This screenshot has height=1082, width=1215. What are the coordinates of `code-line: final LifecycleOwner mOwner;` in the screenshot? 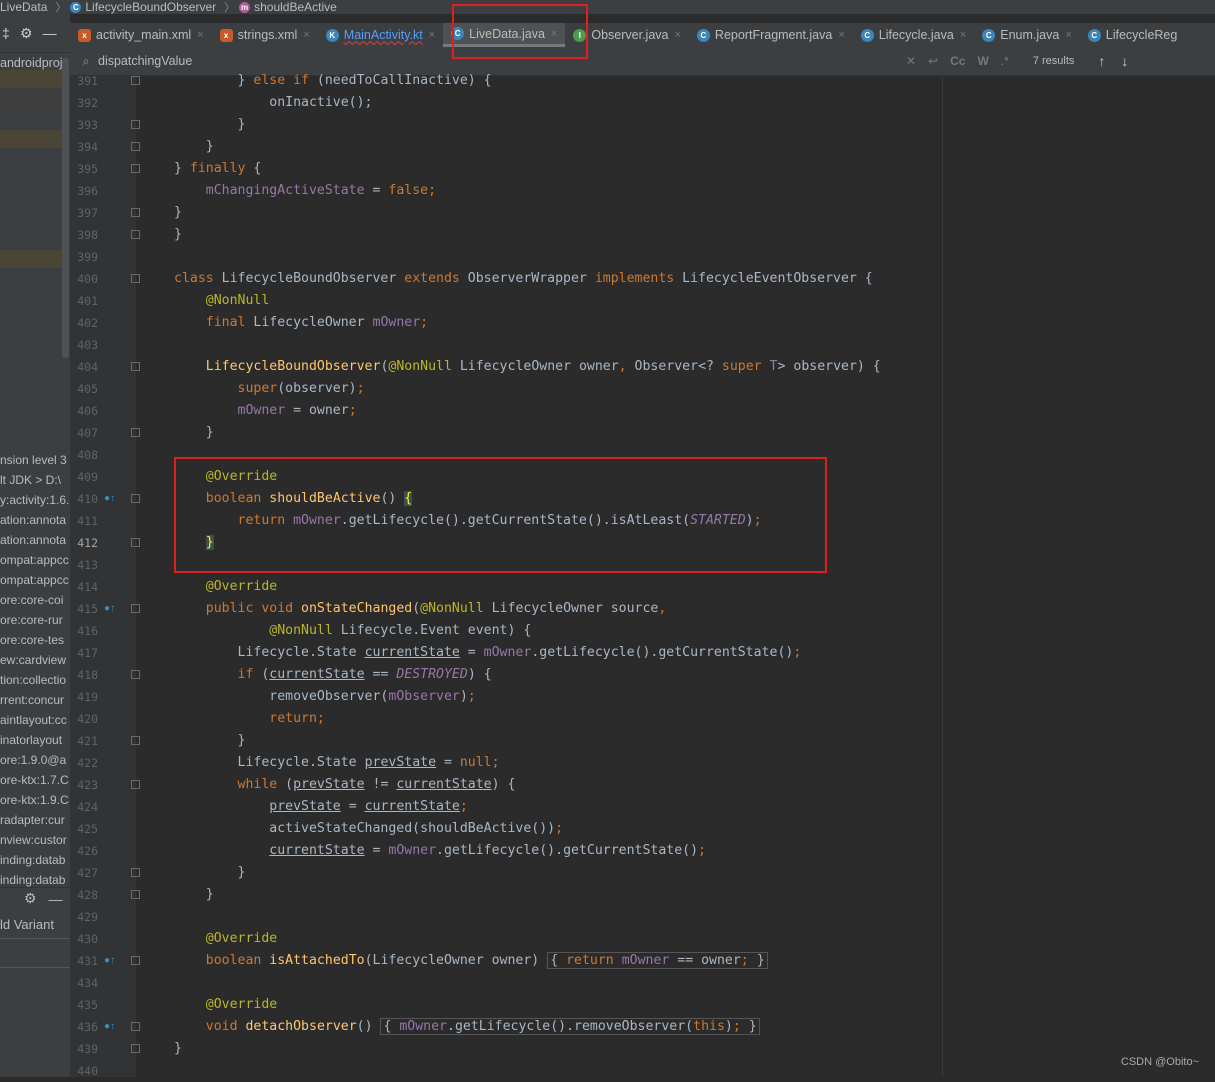 It's located at (301, 322).